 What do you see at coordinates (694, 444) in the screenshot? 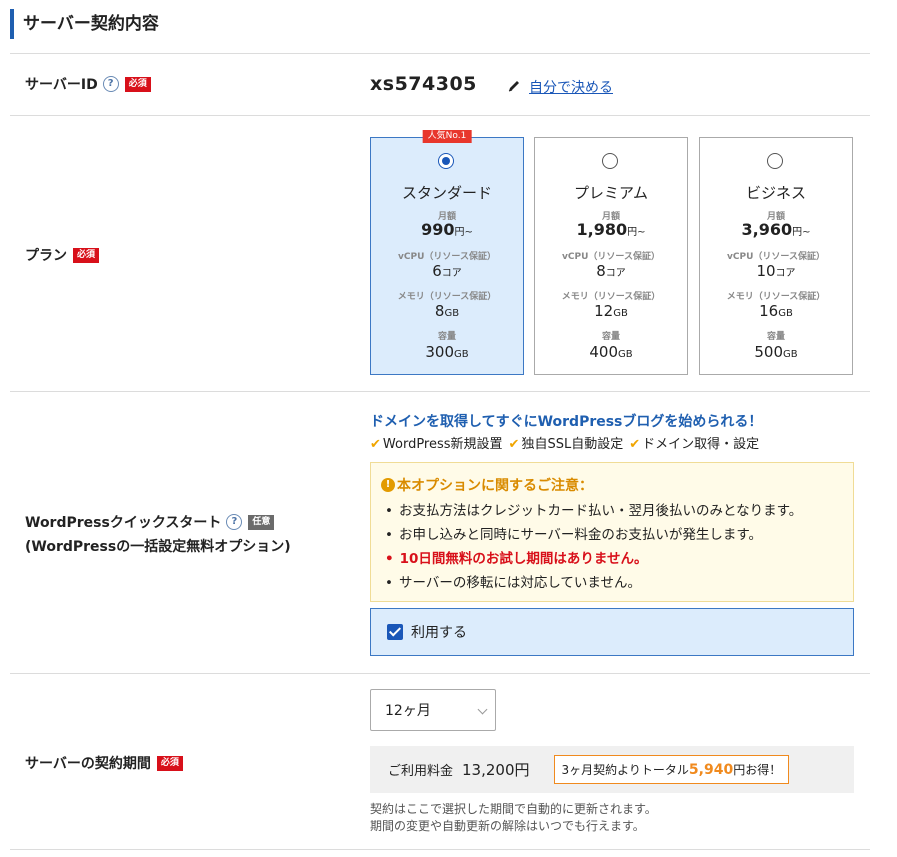
I see `feature-item: ✔ ドメイン取得・設定` at bounding box center [694, 444].